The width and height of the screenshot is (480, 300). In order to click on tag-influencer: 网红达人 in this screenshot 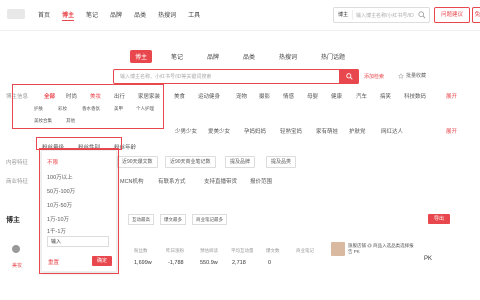, I will do `click(392, 131)`.